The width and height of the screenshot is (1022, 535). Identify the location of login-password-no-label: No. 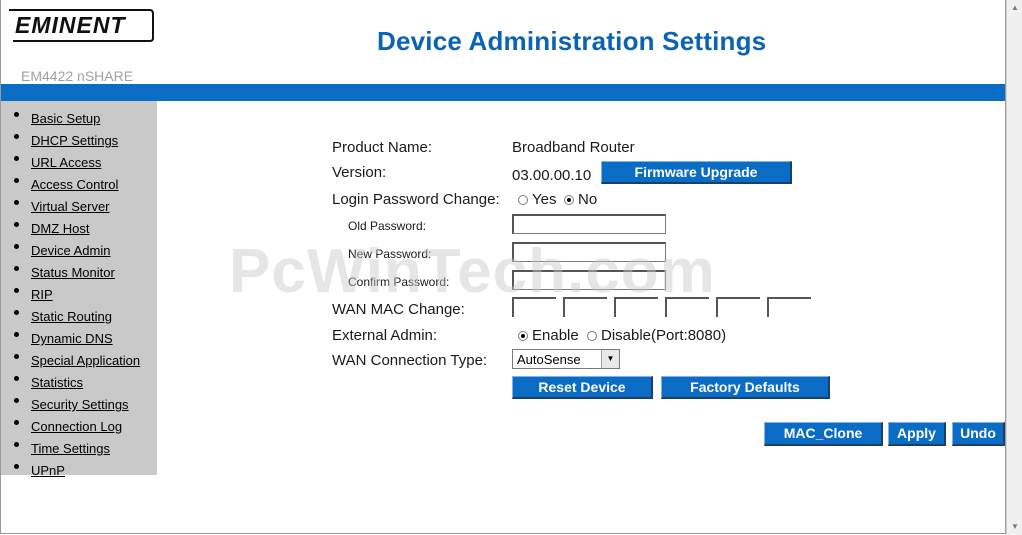
(588, 199).